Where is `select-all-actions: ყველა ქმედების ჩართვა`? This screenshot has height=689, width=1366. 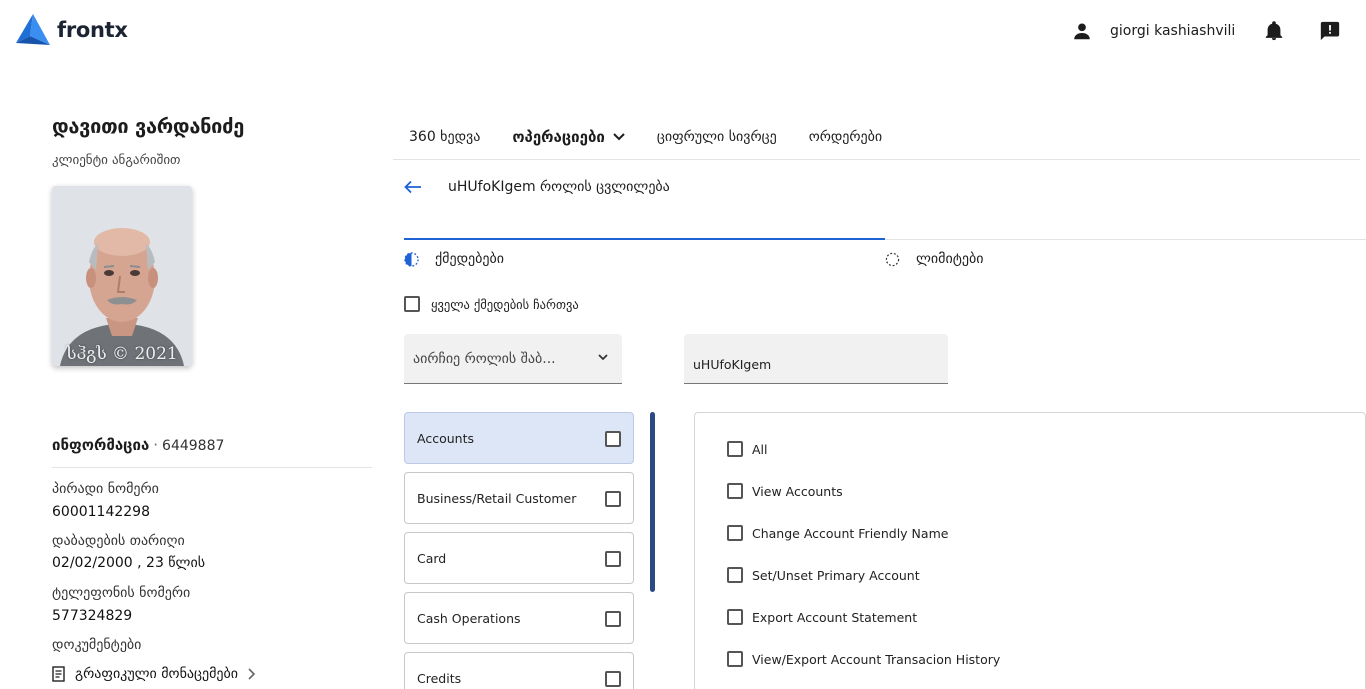 select-all-actions: ყველა ქმედების ჩართვა is located at coordinates (491, 304).